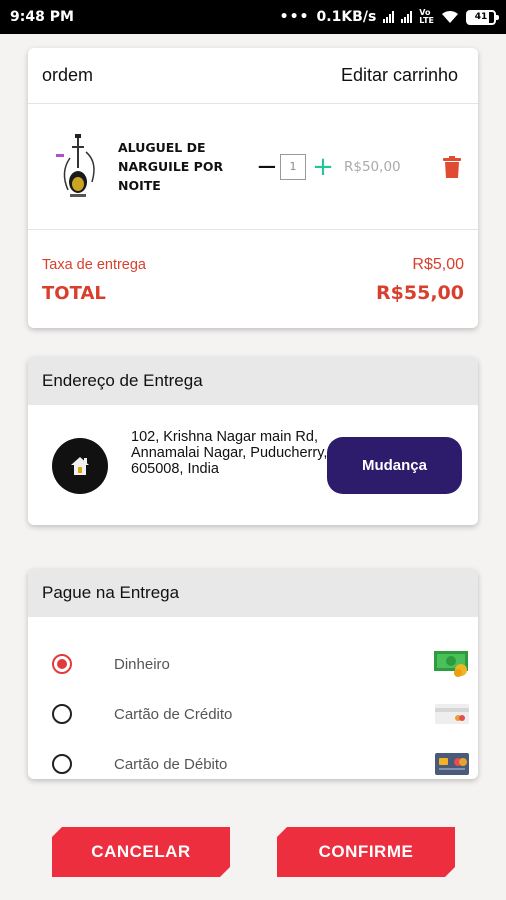  I want to click on edit-cart-link: Editar carrinho, so click(399, 75).